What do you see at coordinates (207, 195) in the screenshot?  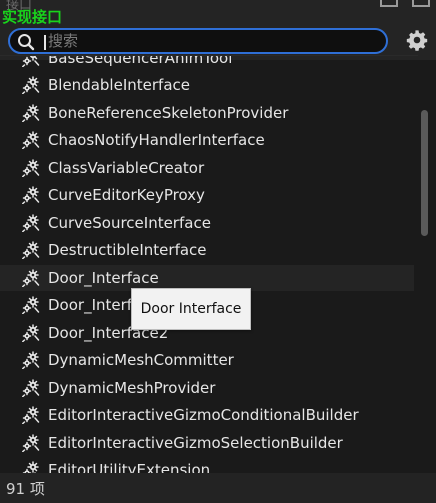 I see `list-item: CurveEditorKeyProxy` at bounding box center [207, 195].